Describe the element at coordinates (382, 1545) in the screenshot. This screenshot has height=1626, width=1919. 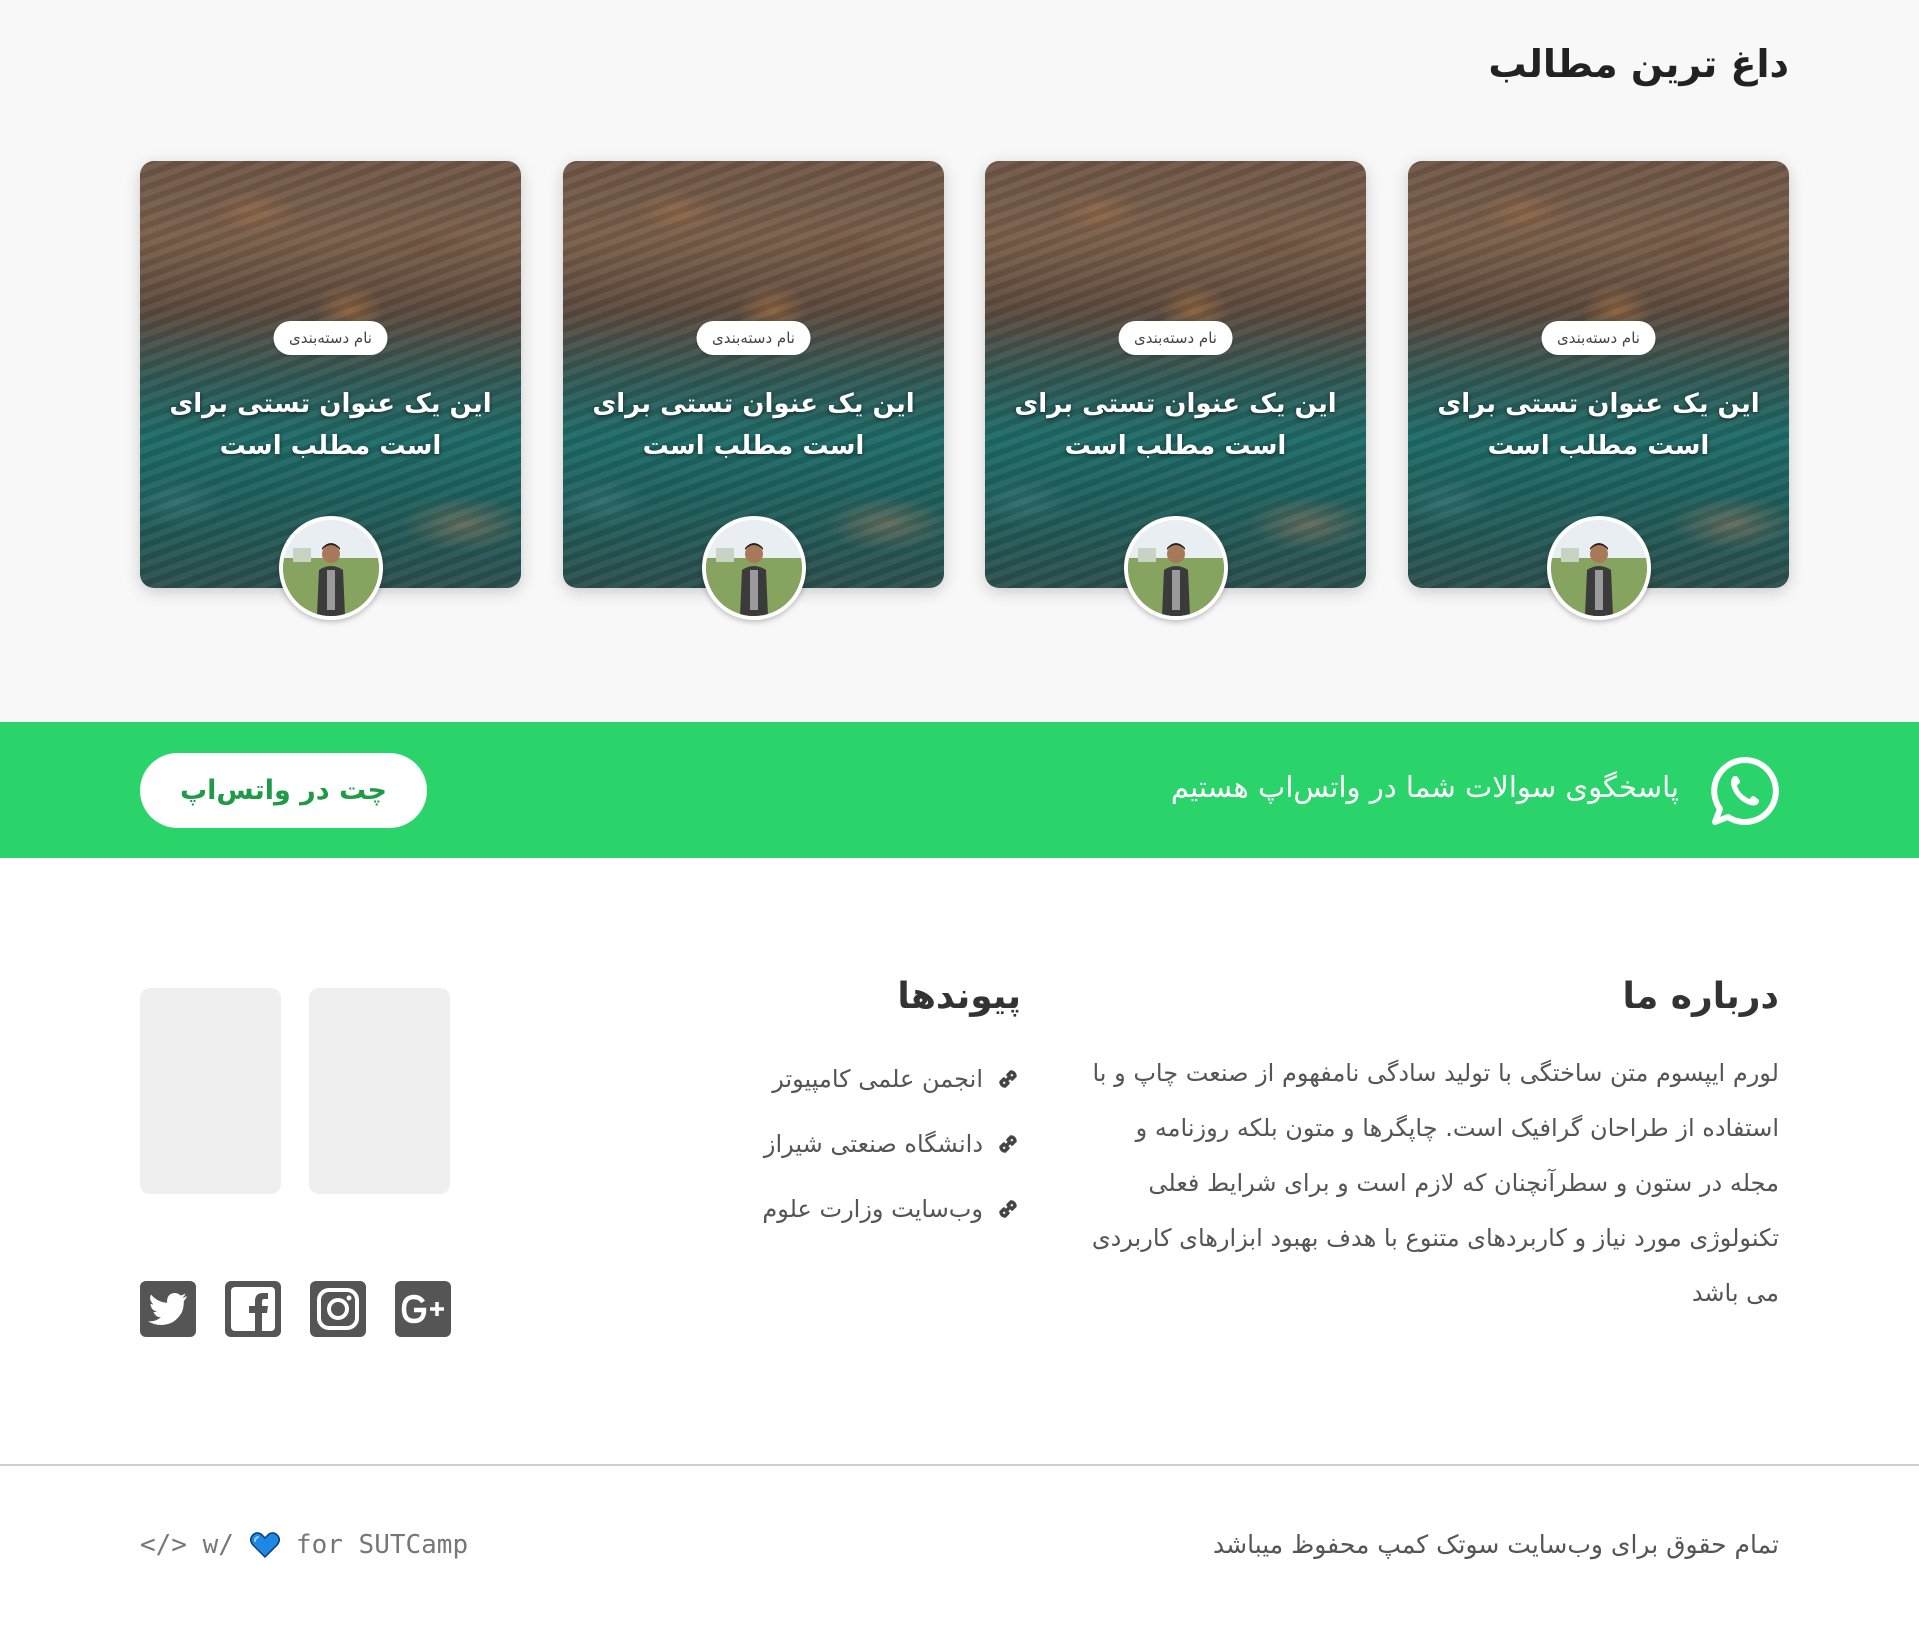
I see `credit-suffix: for SUTCamp` at that location.